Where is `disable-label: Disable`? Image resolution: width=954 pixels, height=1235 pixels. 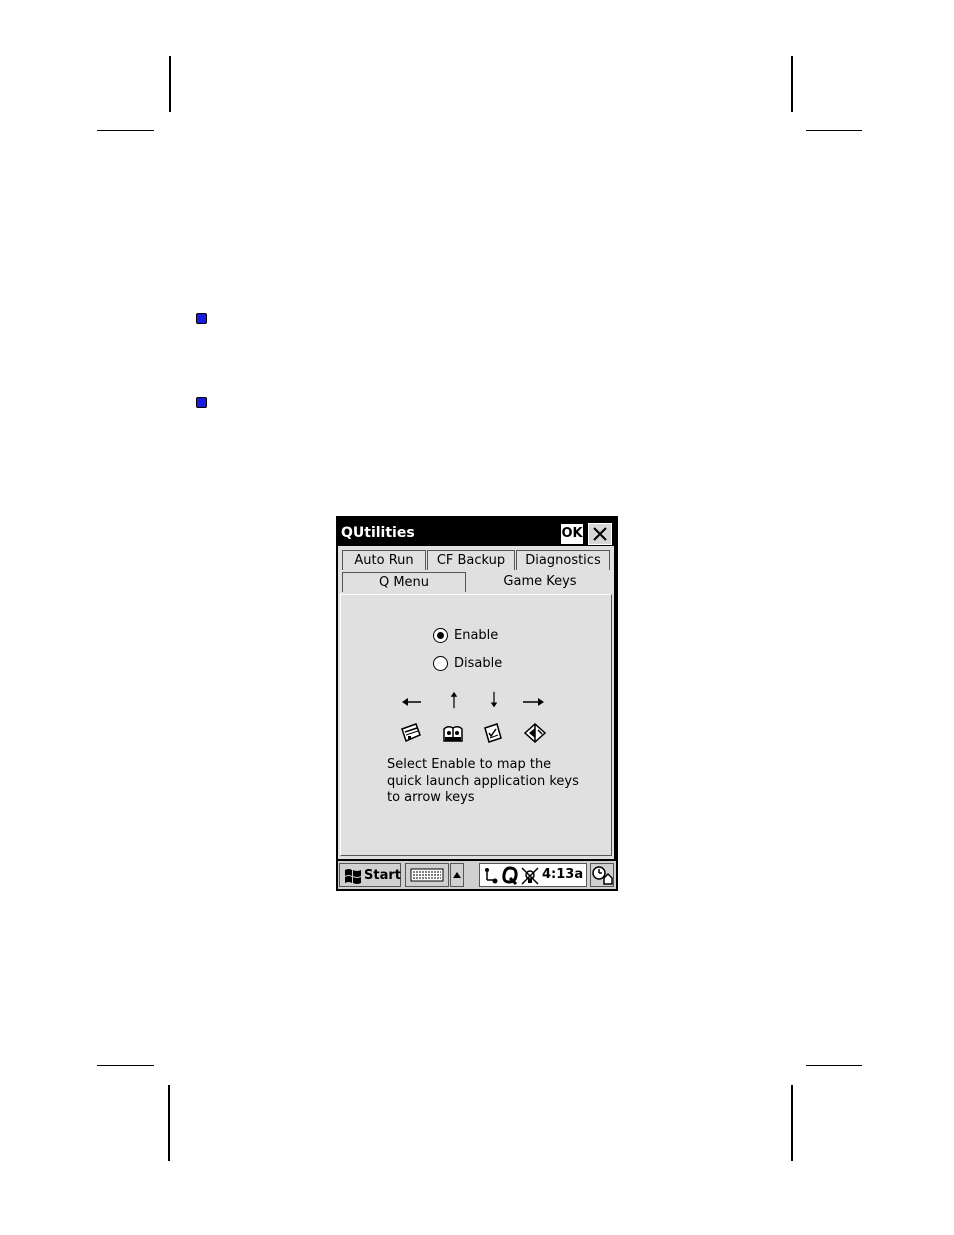
disable-label: Disable is located at coordinates (478, 663).